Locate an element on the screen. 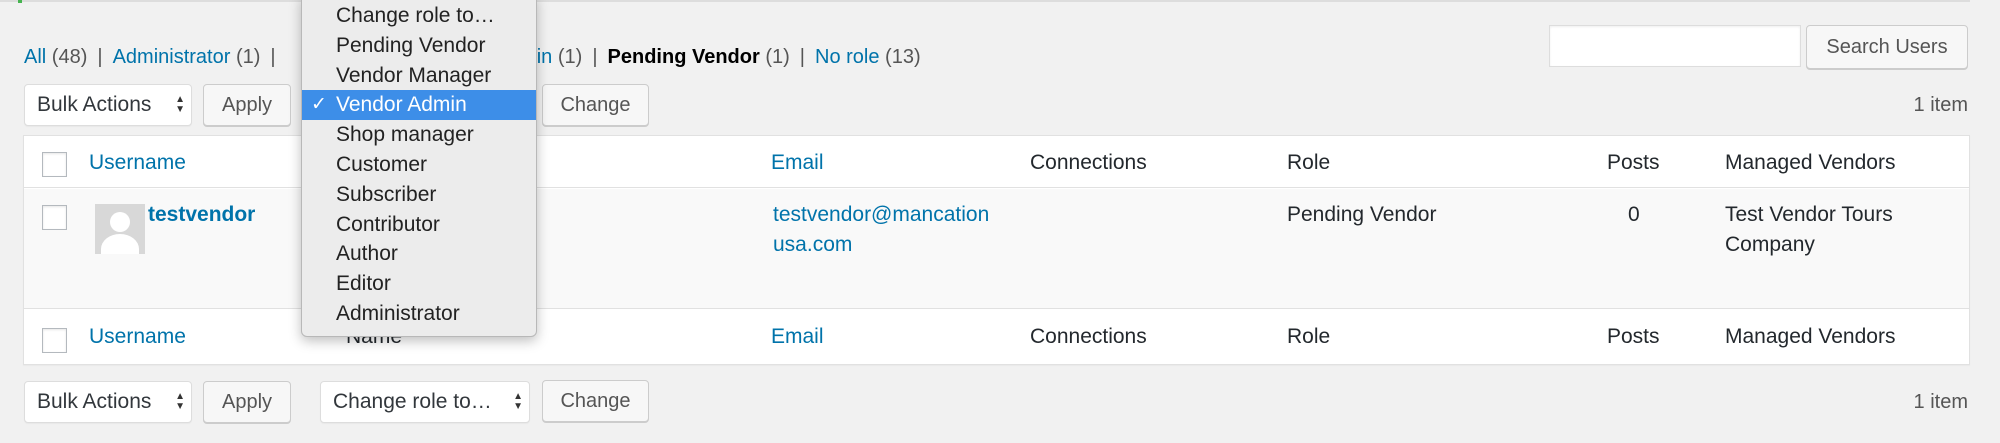  column-role: Role is located at coordinates (1309, 162).